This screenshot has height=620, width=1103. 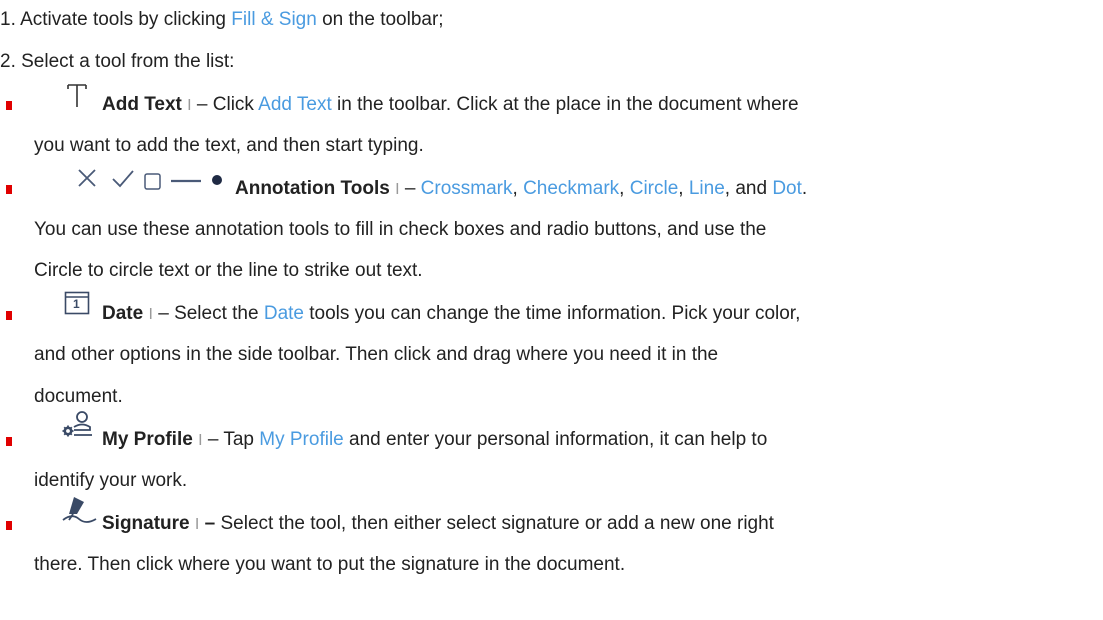 I want to click on date-description-2: document., so click(x=78, y=396).